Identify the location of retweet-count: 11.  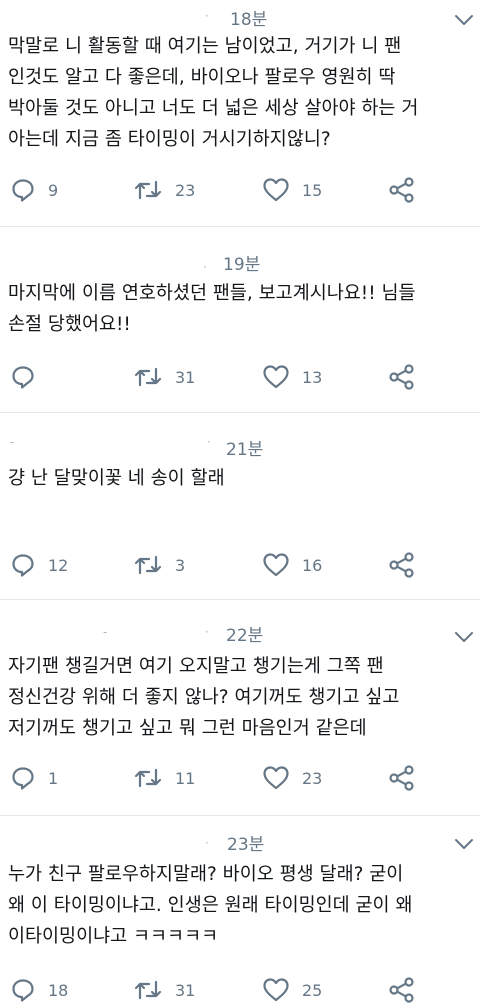
(185, 778).